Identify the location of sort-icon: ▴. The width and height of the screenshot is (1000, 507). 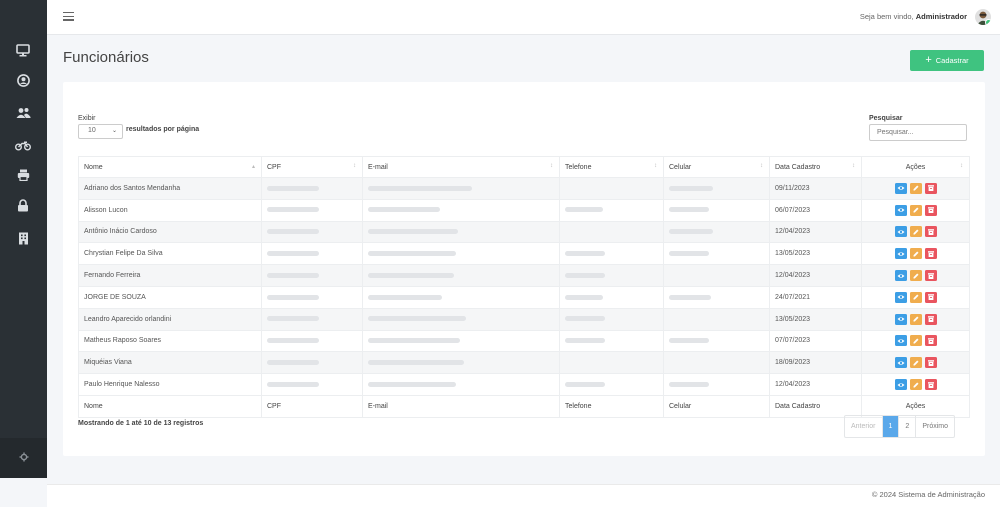
(253, 167).